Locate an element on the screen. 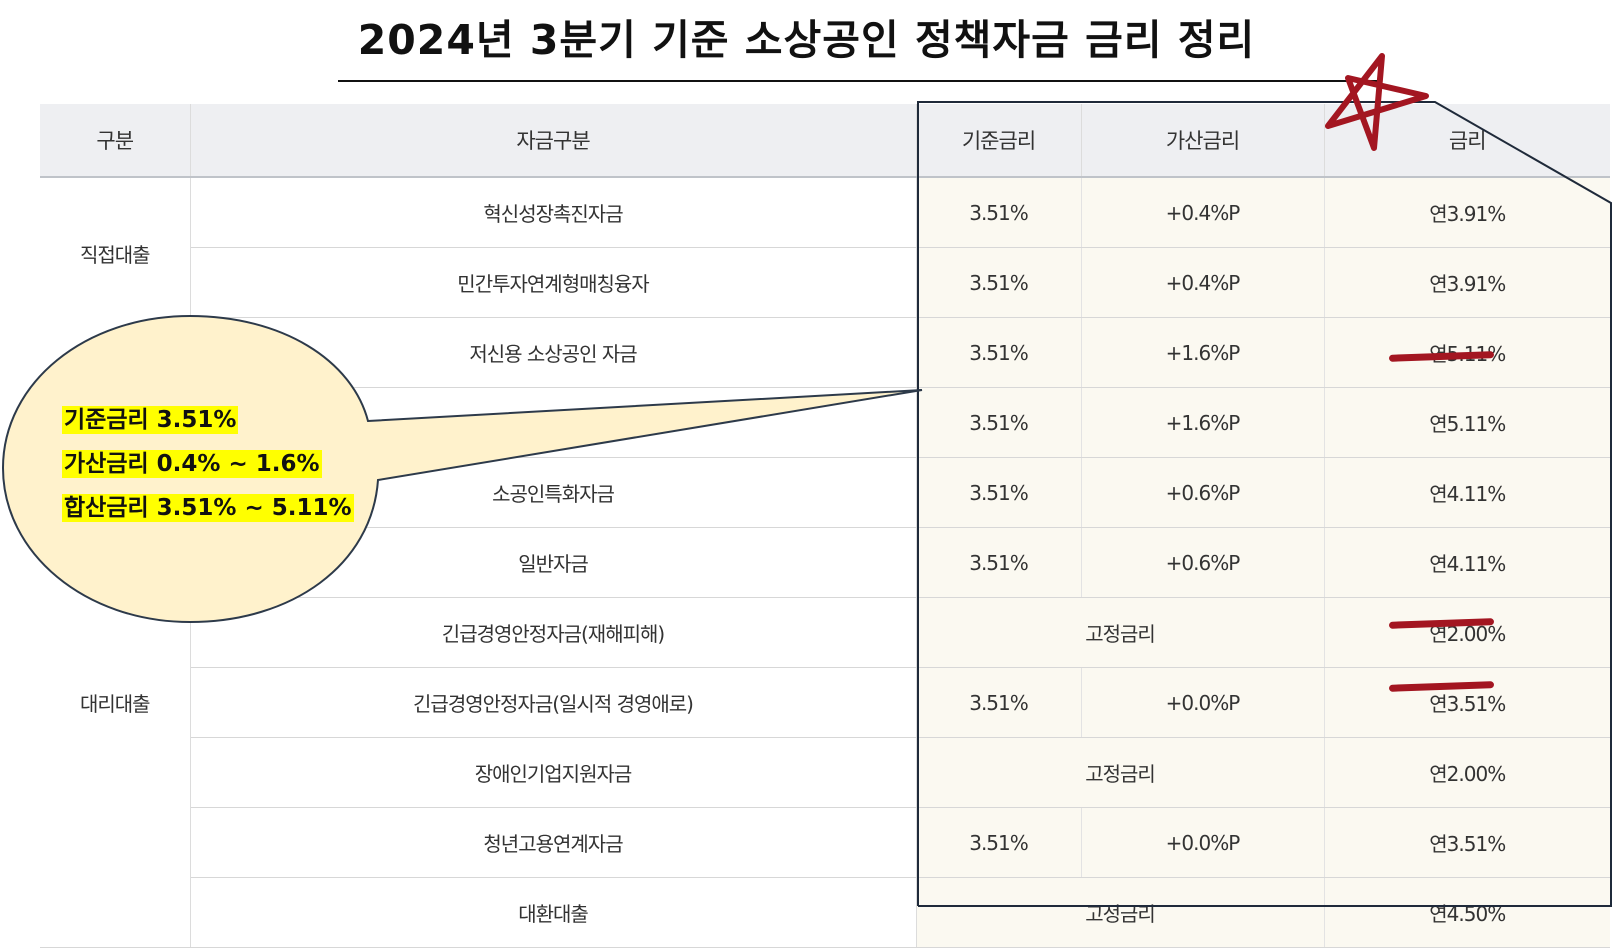  fund-name: 청년고용연계자금 is located at coordinates (553, 842).